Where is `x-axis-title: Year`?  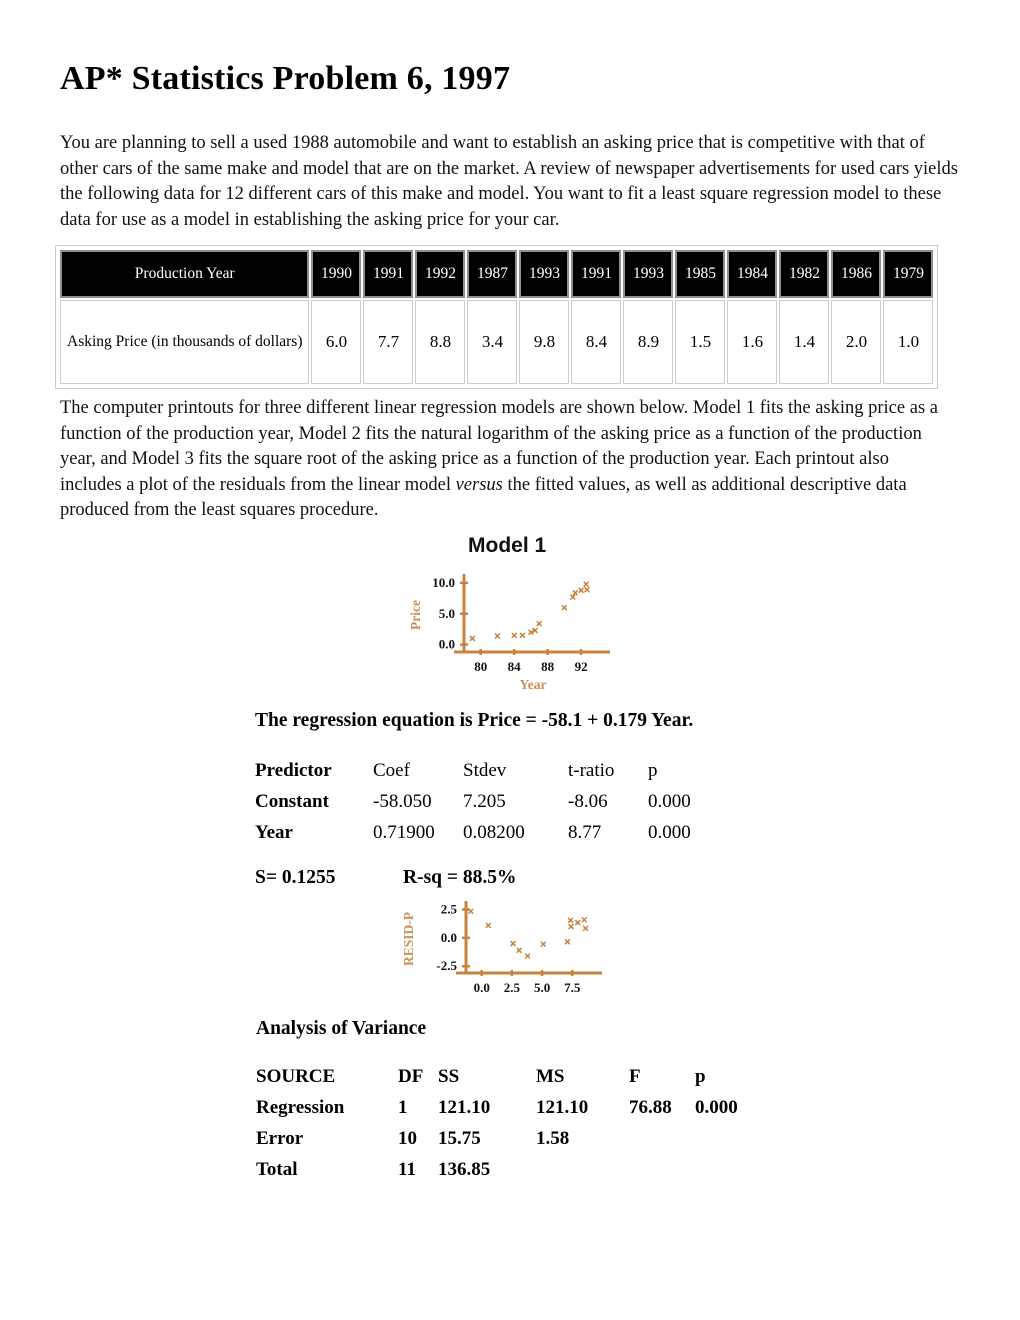 x-axis-title: Year is located at coordinates (533, 684).